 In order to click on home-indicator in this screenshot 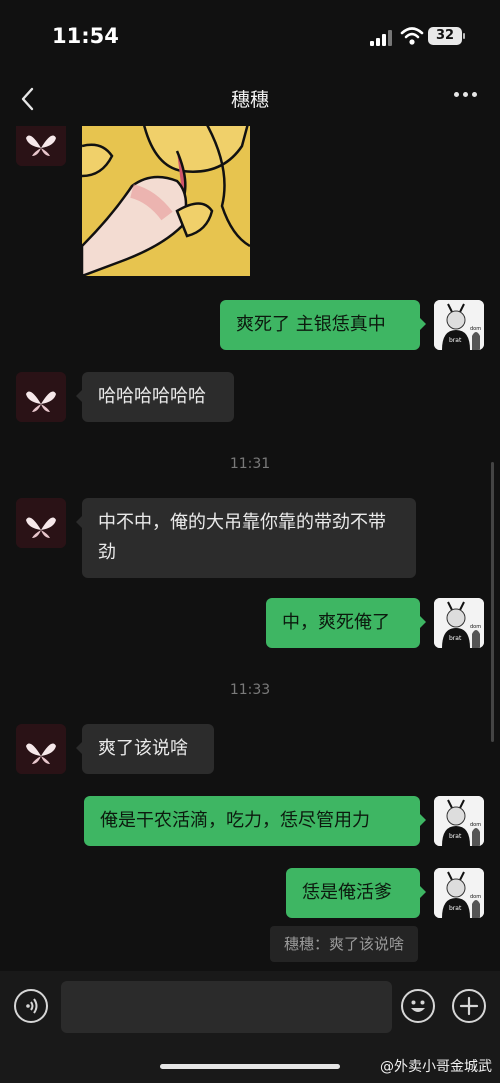, I will do `click(250, 1066)`.